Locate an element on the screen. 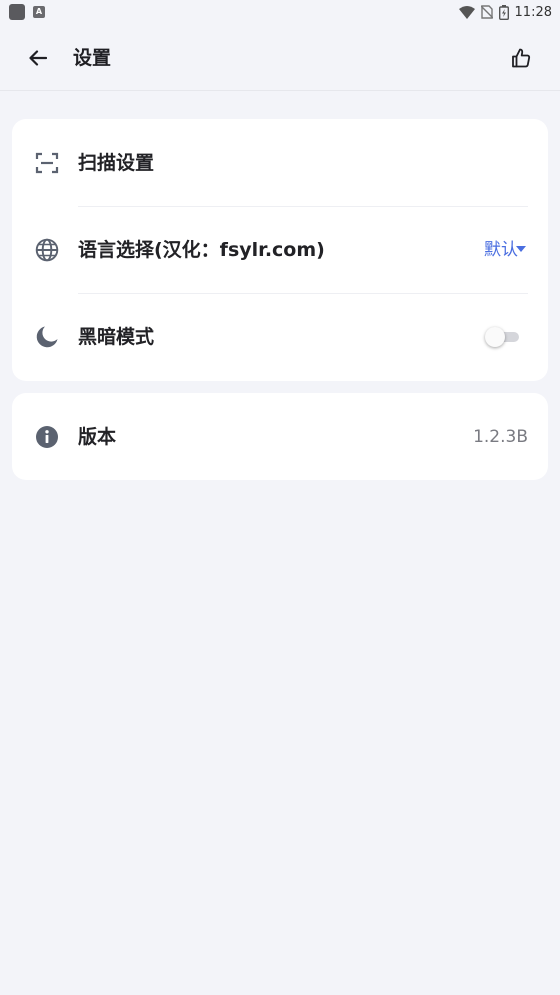 The height and width of the screenshot is (995, 560). app-notification-icon is located at coordinates (17, 12).